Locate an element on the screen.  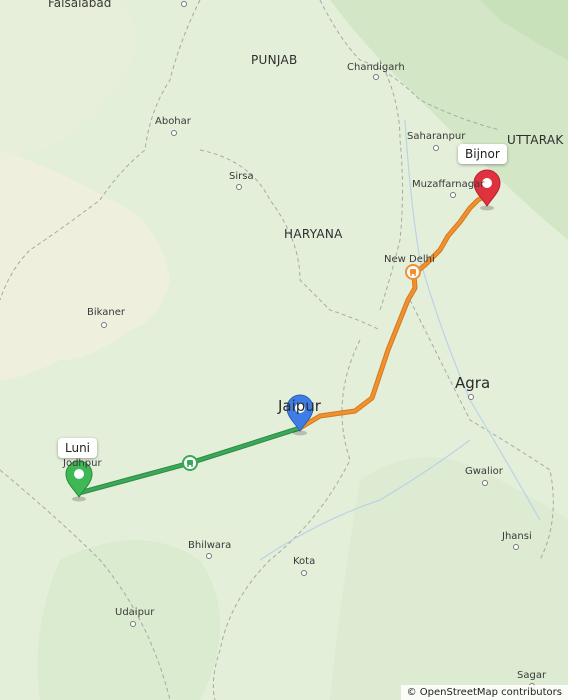
city-dot-gwalior is located at coordinates (485, 483).